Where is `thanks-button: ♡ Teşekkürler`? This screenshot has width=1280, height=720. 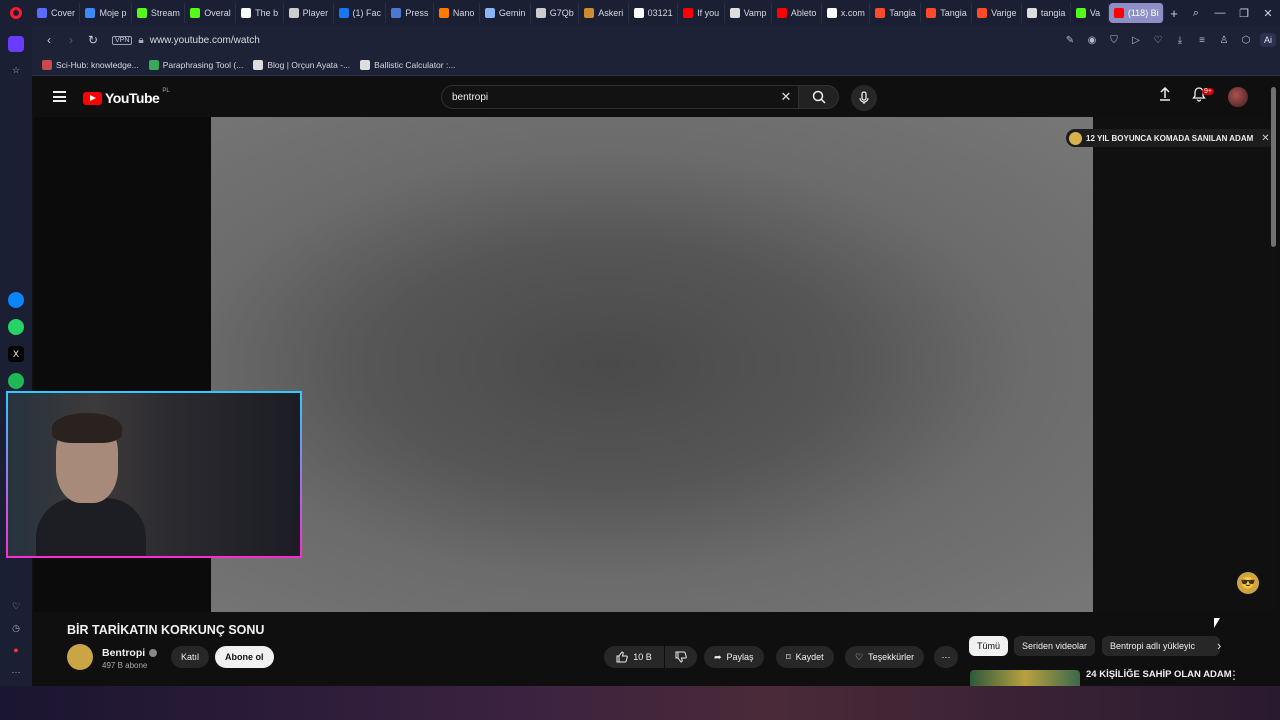 thanks-button: ♡ Teşekkürler is located at coordinates (885, 657).